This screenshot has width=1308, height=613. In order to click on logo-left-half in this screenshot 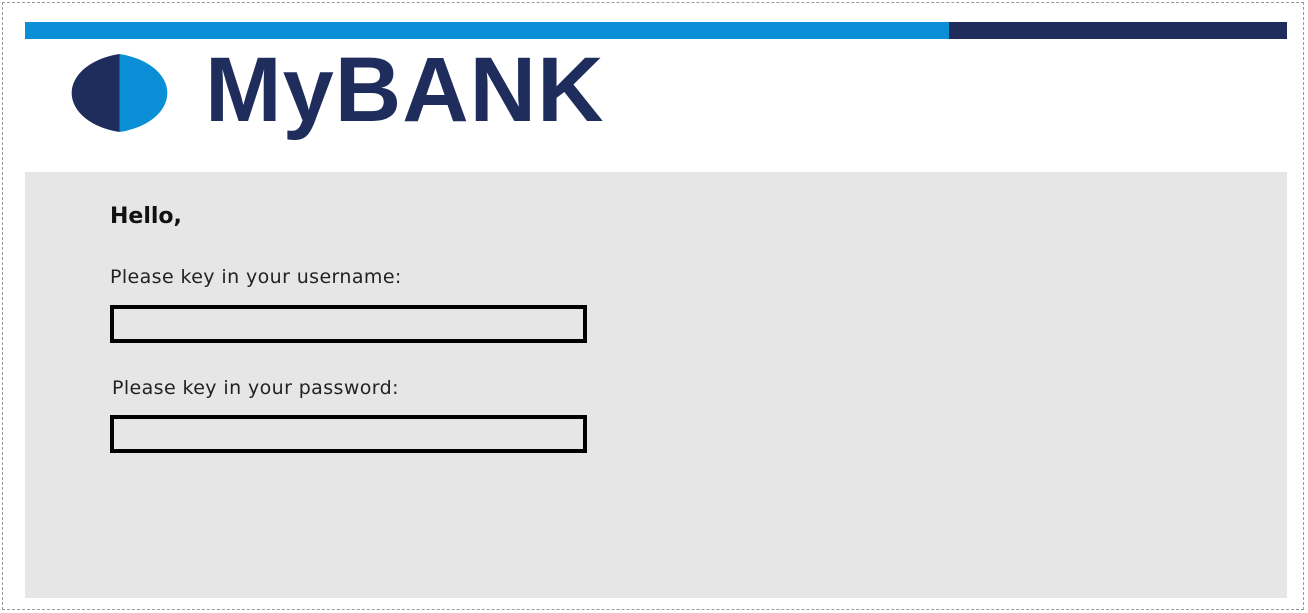, I will do `click(95, 93)`.